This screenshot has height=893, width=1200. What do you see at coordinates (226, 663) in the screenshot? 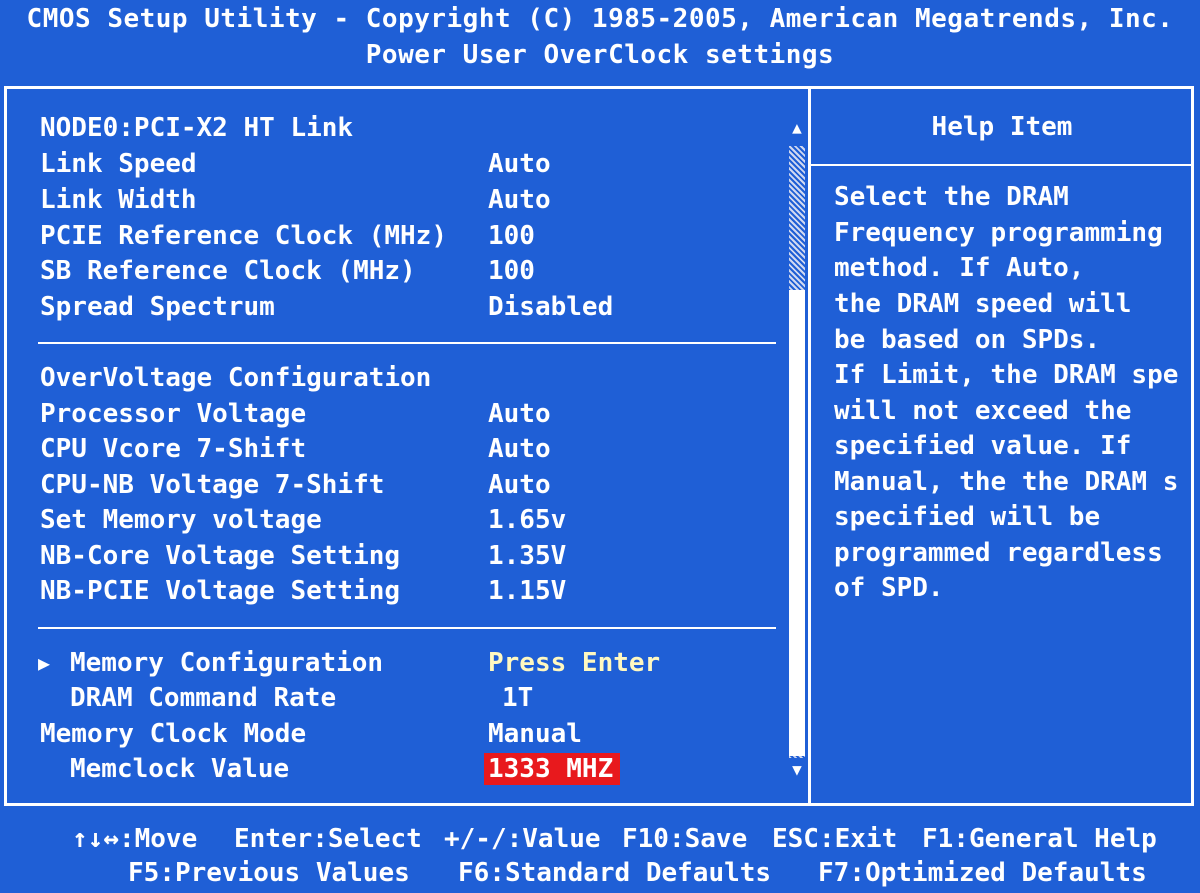
I see `submenu-memory-configuration: Memory Configuration` at bounding box center [226, 663].